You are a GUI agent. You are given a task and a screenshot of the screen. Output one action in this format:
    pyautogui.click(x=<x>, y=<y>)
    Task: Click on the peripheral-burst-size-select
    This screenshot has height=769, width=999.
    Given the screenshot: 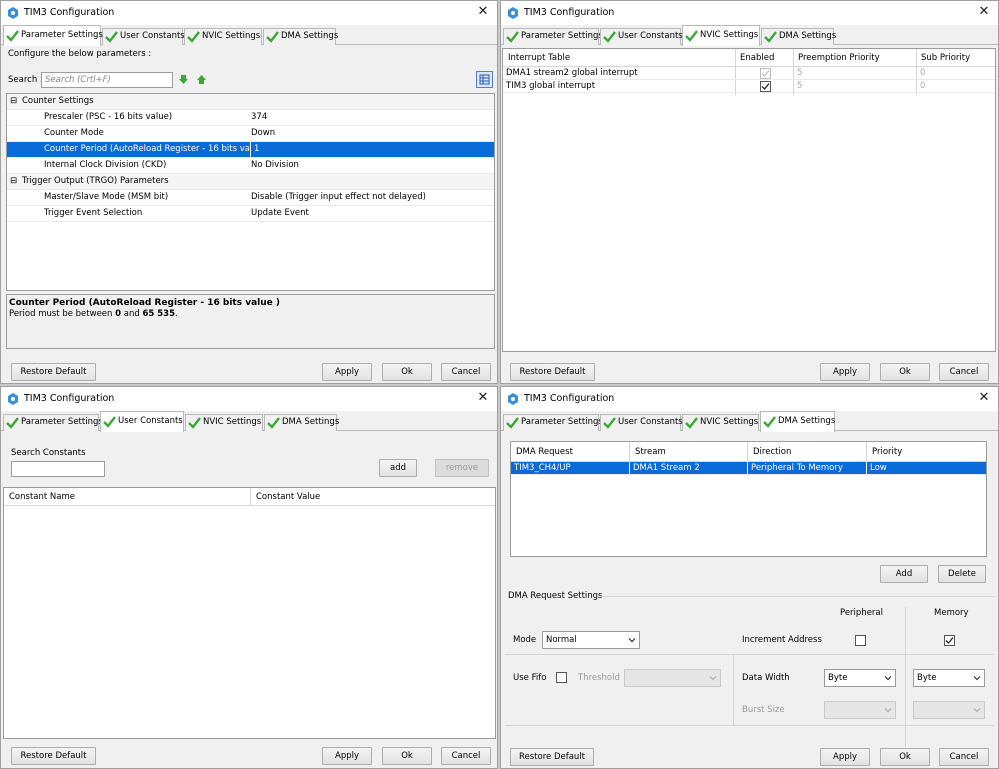 What is the action you would take?
    pyautogui.click(x=860, y=710)
    